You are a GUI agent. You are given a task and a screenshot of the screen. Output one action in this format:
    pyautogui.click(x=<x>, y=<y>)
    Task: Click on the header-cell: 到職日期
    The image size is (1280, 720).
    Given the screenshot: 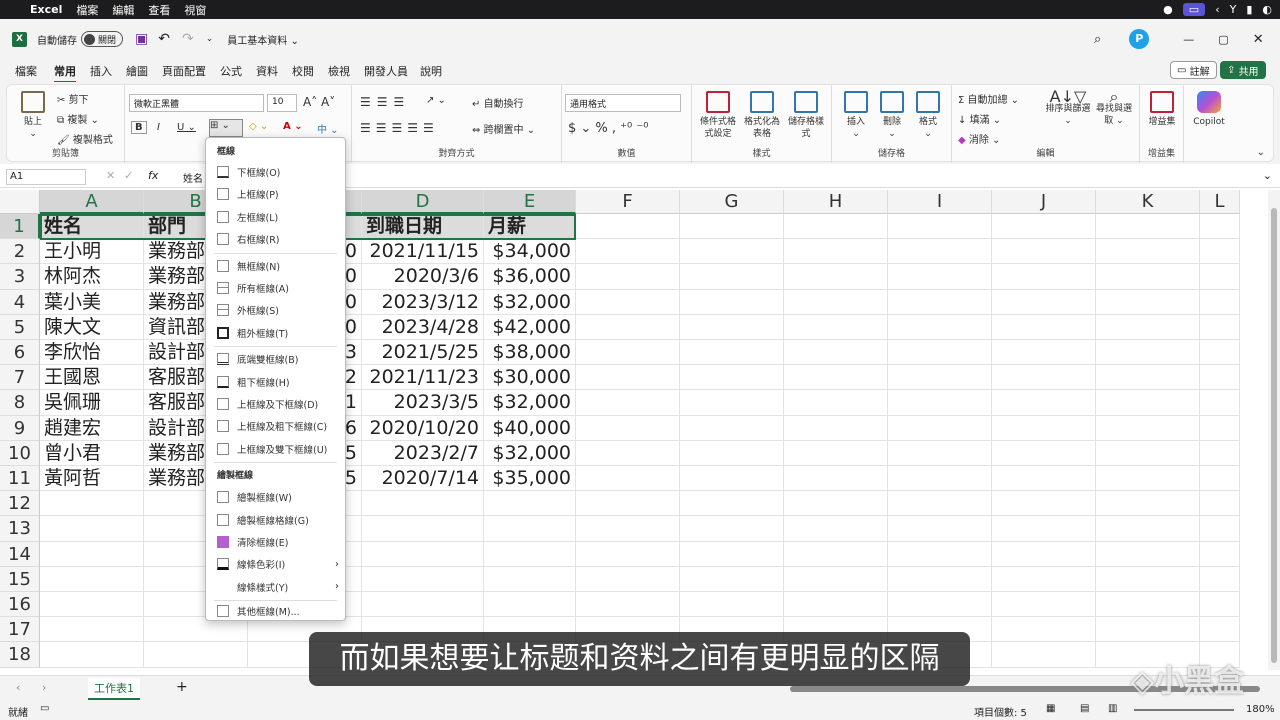 What is the action you would take?
    pyautogui.click(x=423, y=227)
    